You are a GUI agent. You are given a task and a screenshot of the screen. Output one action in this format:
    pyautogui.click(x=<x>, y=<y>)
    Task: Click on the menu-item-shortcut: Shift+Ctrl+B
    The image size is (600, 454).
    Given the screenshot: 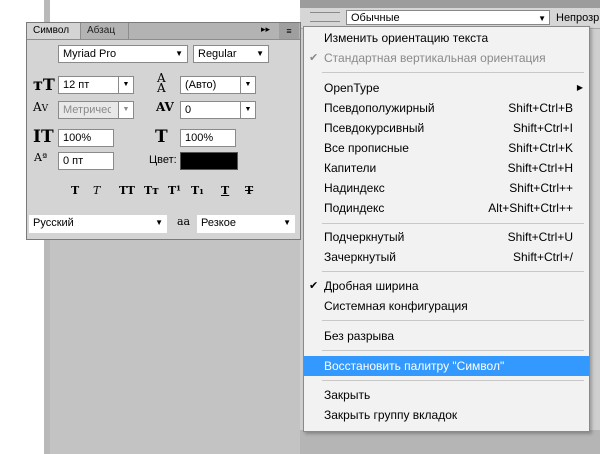 What is the action you would take?
    pyautogui.click(x=540, y=108)
    